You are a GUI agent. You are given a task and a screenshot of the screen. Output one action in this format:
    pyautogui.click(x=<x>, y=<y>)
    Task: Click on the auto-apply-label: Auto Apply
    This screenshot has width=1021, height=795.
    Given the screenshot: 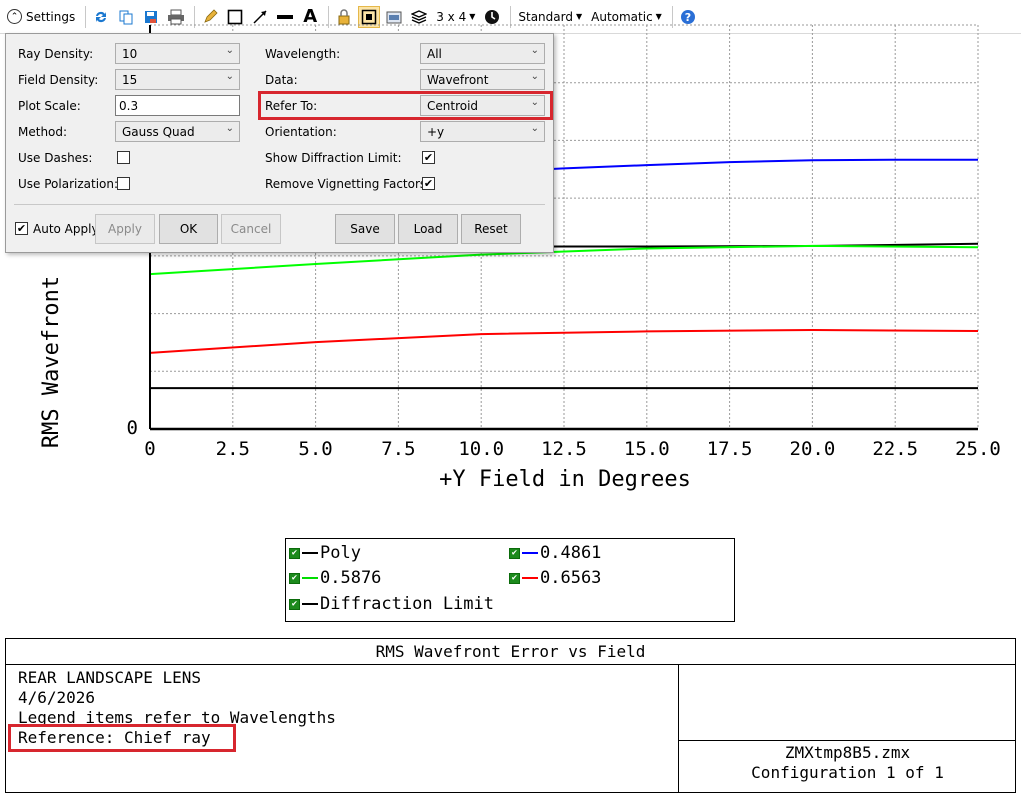 What is the action you would take?
    pyautogui.click(x=66, y=229)
    